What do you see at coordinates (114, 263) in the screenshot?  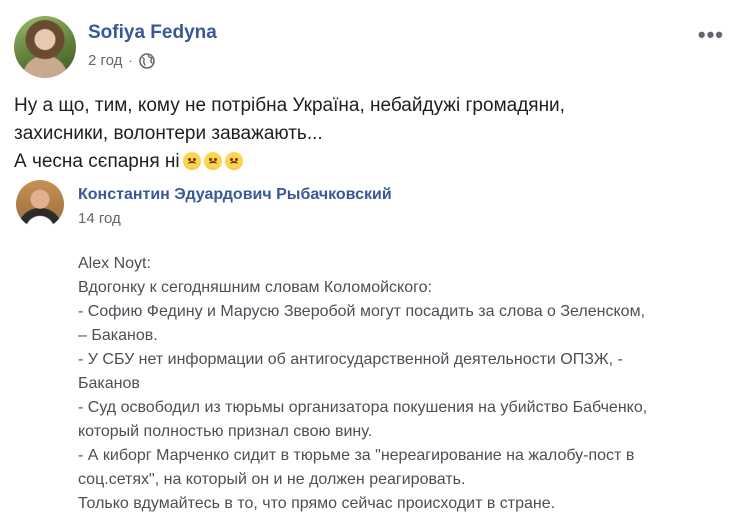 I see `shared-line: Alex Noyt:` at bounding box center [114, 263].